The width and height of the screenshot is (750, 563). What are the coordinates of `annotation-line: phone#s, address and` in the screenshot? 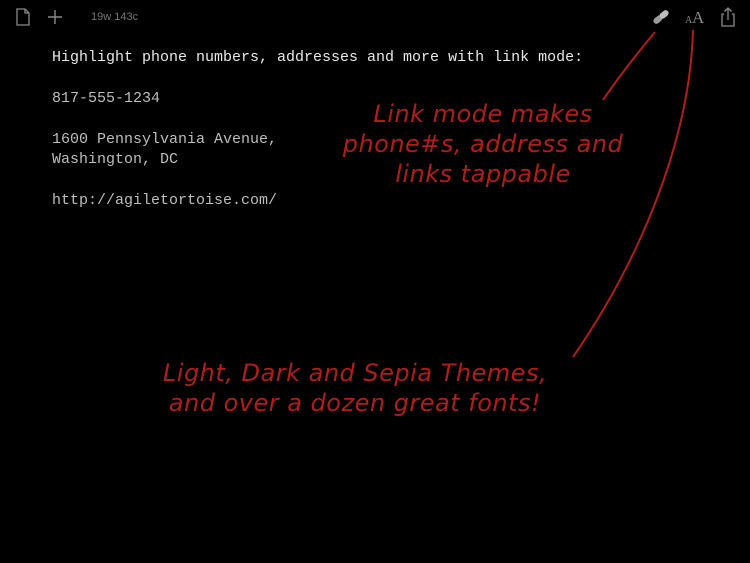 It's located at (483, 144).